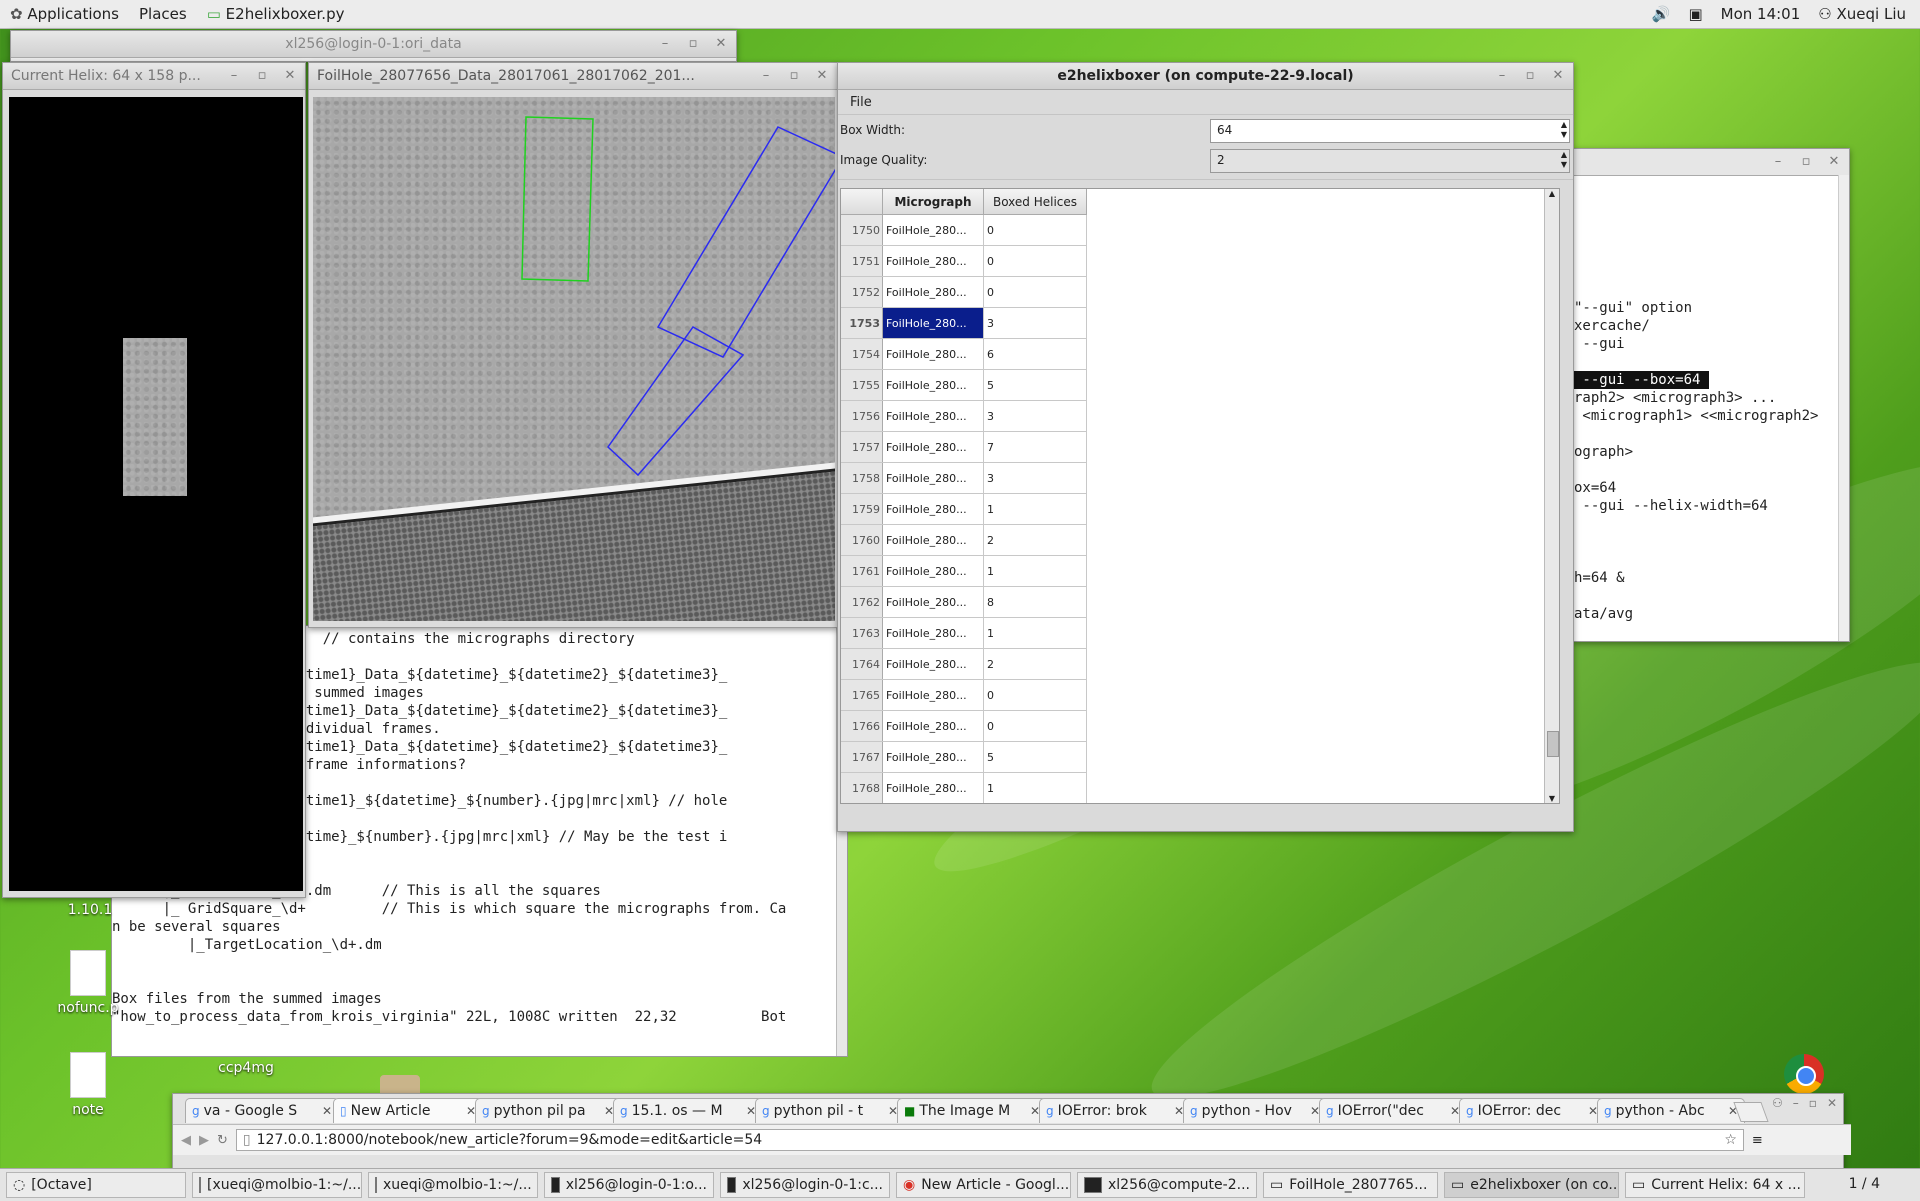 This screenshot has height=1201, width=1920. What do you see at coordinates (862, 571) in the screenshot?
I see `row-number: 1761` at bounding box center [862, 571].